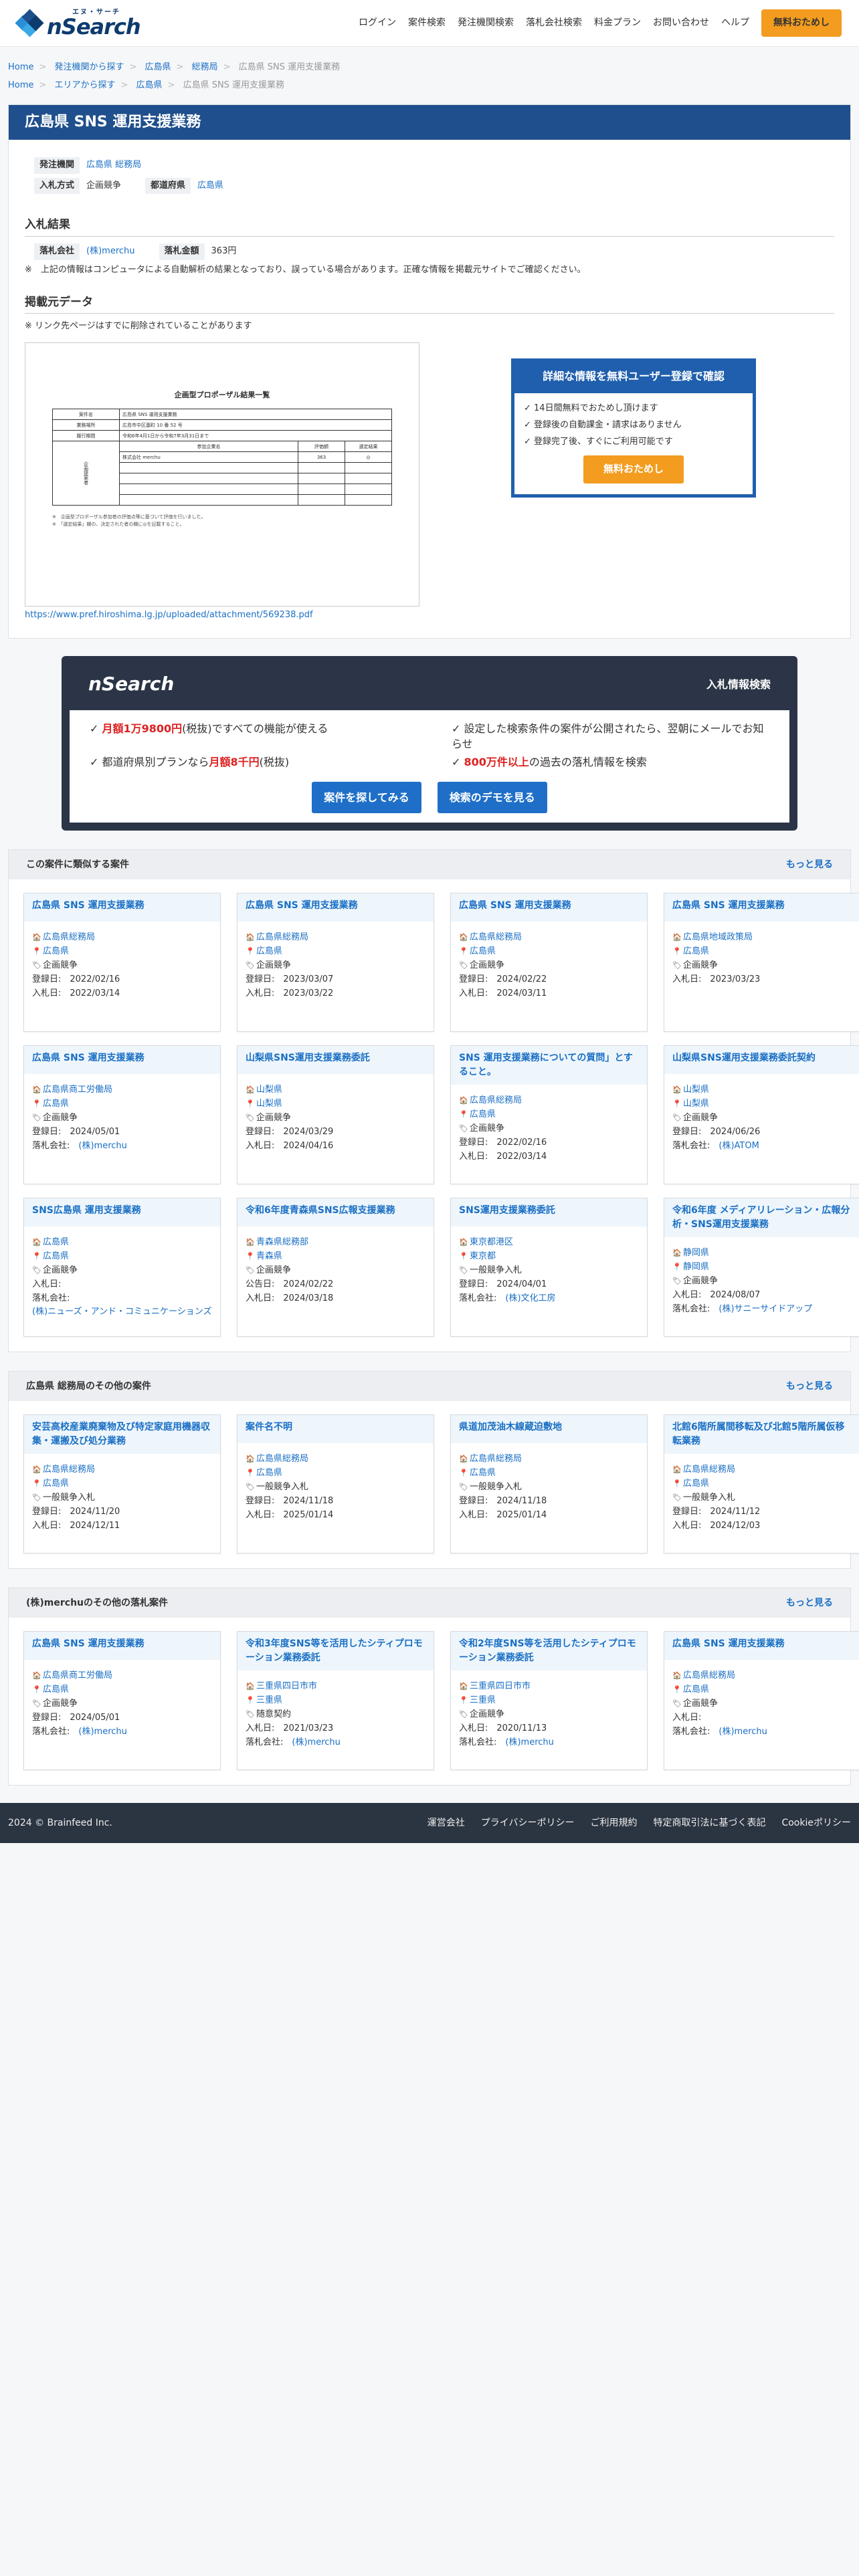 The width and height of the screenshot is (859, 2576). What do you see at coordinates (378, 22) in the screenshot?
I see `nav-login: ログイン` at bounding box center [378, 22].